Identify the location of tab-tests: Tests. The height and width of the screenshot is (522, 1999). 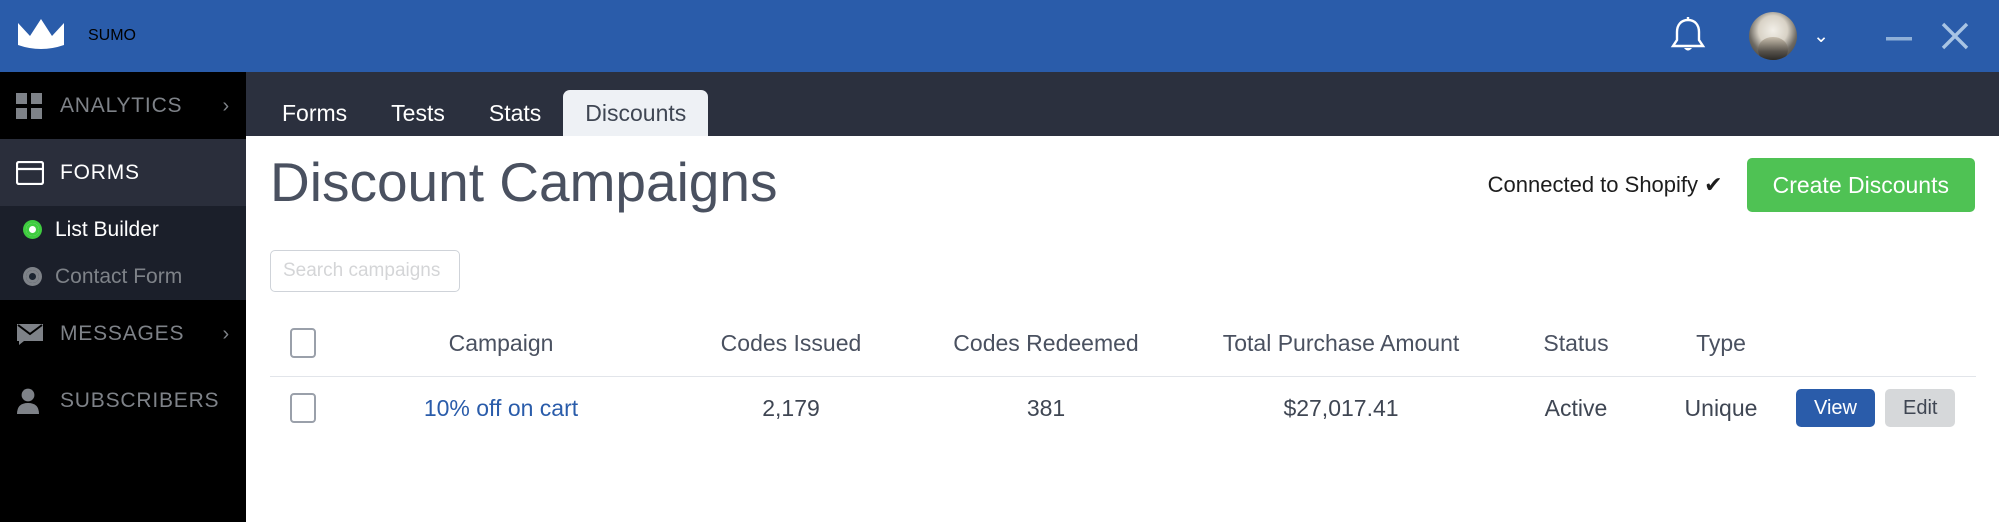
(418, 113).